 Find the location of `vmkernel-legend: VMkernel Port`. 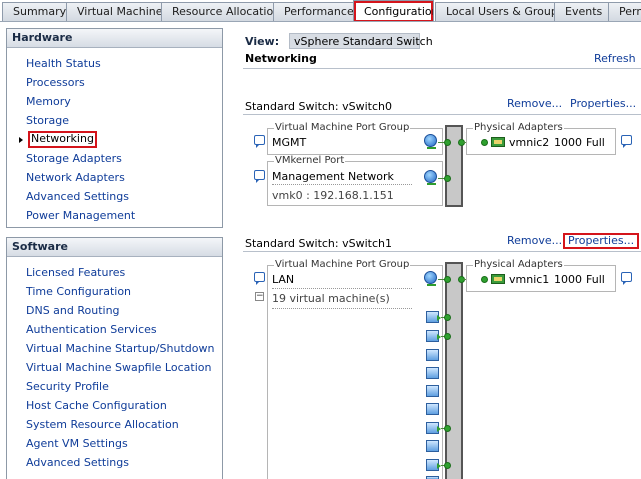

vmkernel-legend: VMkernel Port is located at coordinates (310, 160).